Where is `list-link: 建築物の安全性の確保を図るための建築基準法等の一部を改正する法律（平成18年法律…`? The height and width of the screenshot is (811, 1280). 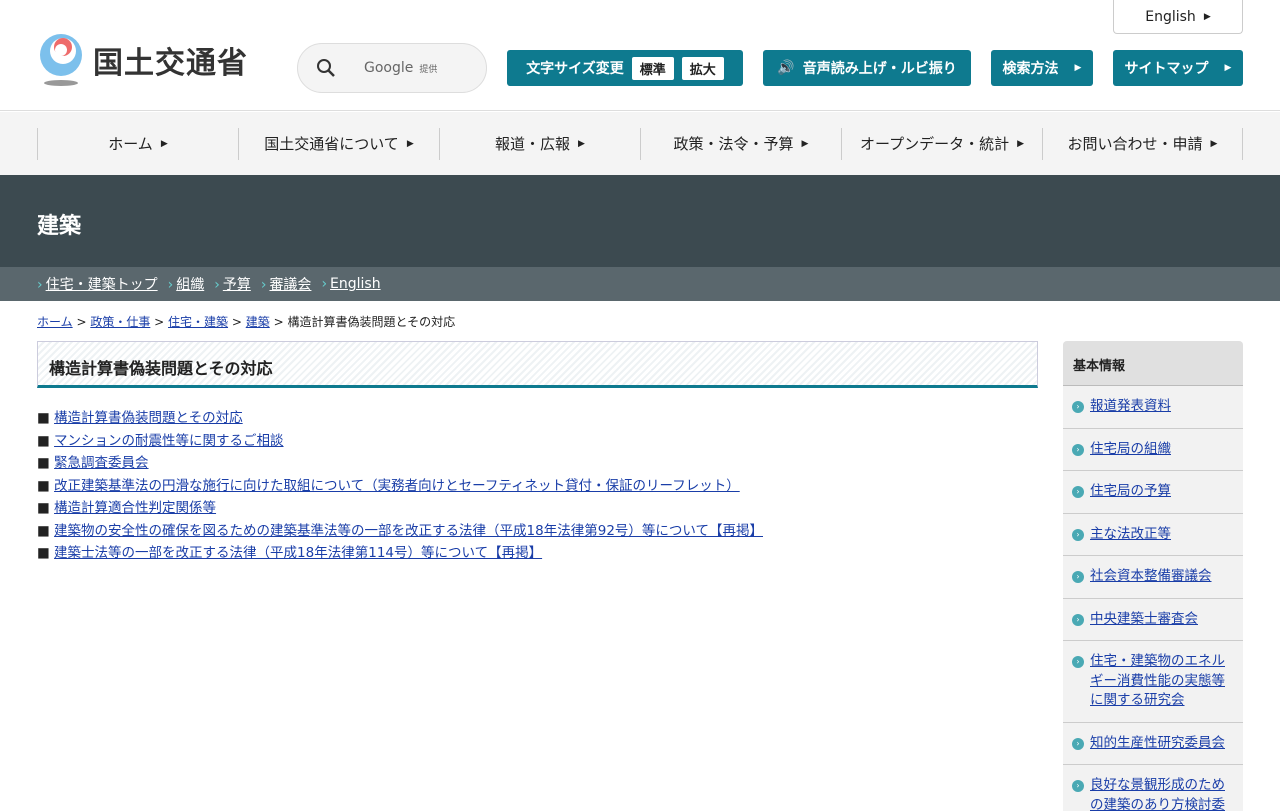
list-link: 建築物の安全性の確保を図るための建築基準法等の一部を改正する法律（平成18年法律… is located at coordinates (408, 531).